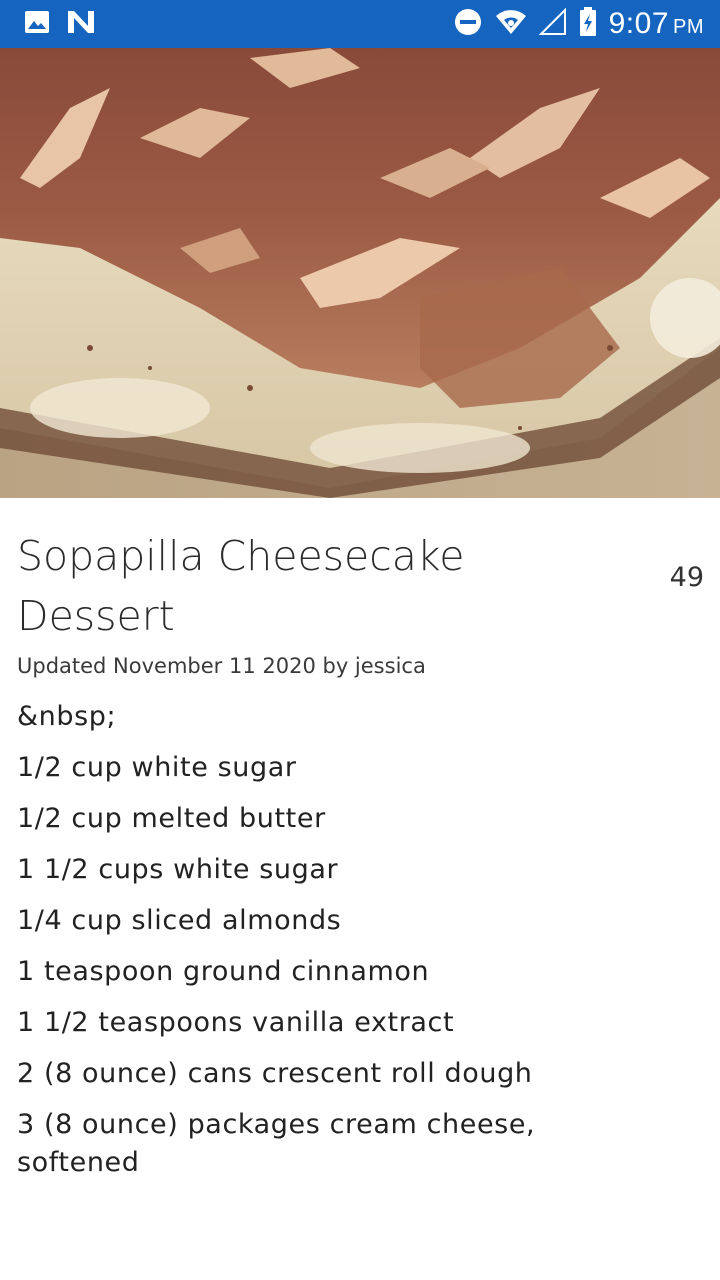 The width and height of the screenshot is (720, 1280). I want to click on wifi-icon, so click(511, 24).